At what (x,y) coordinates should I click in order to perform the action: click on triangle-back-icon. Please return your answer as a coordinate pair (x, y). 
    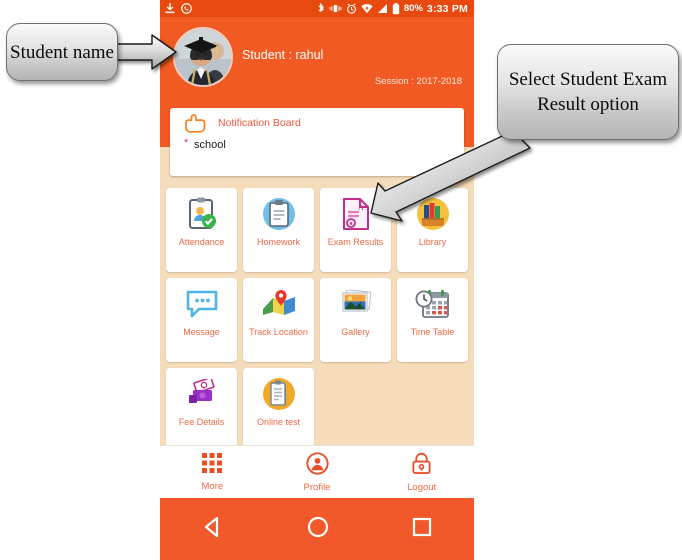
    Looking at the image, I should click on (213, 529).